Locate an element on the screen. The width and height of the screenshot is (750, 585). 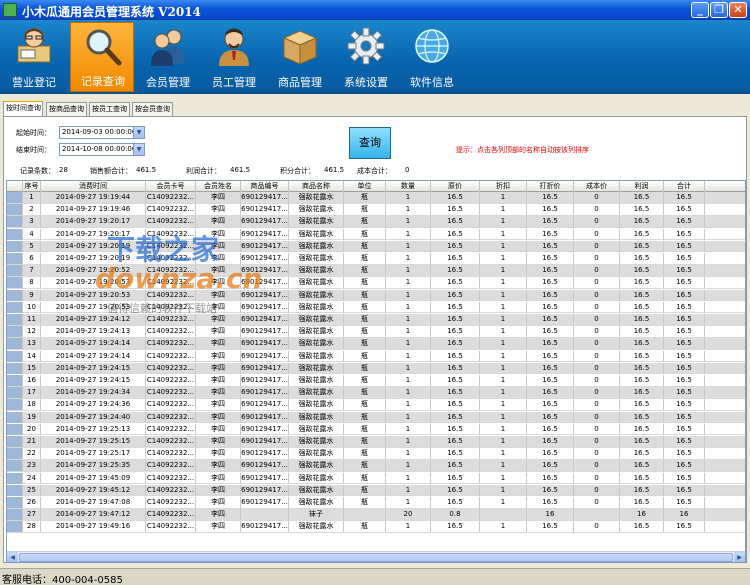
tab-by-employee: 按员工查询 is located at coordinates (109, 109).